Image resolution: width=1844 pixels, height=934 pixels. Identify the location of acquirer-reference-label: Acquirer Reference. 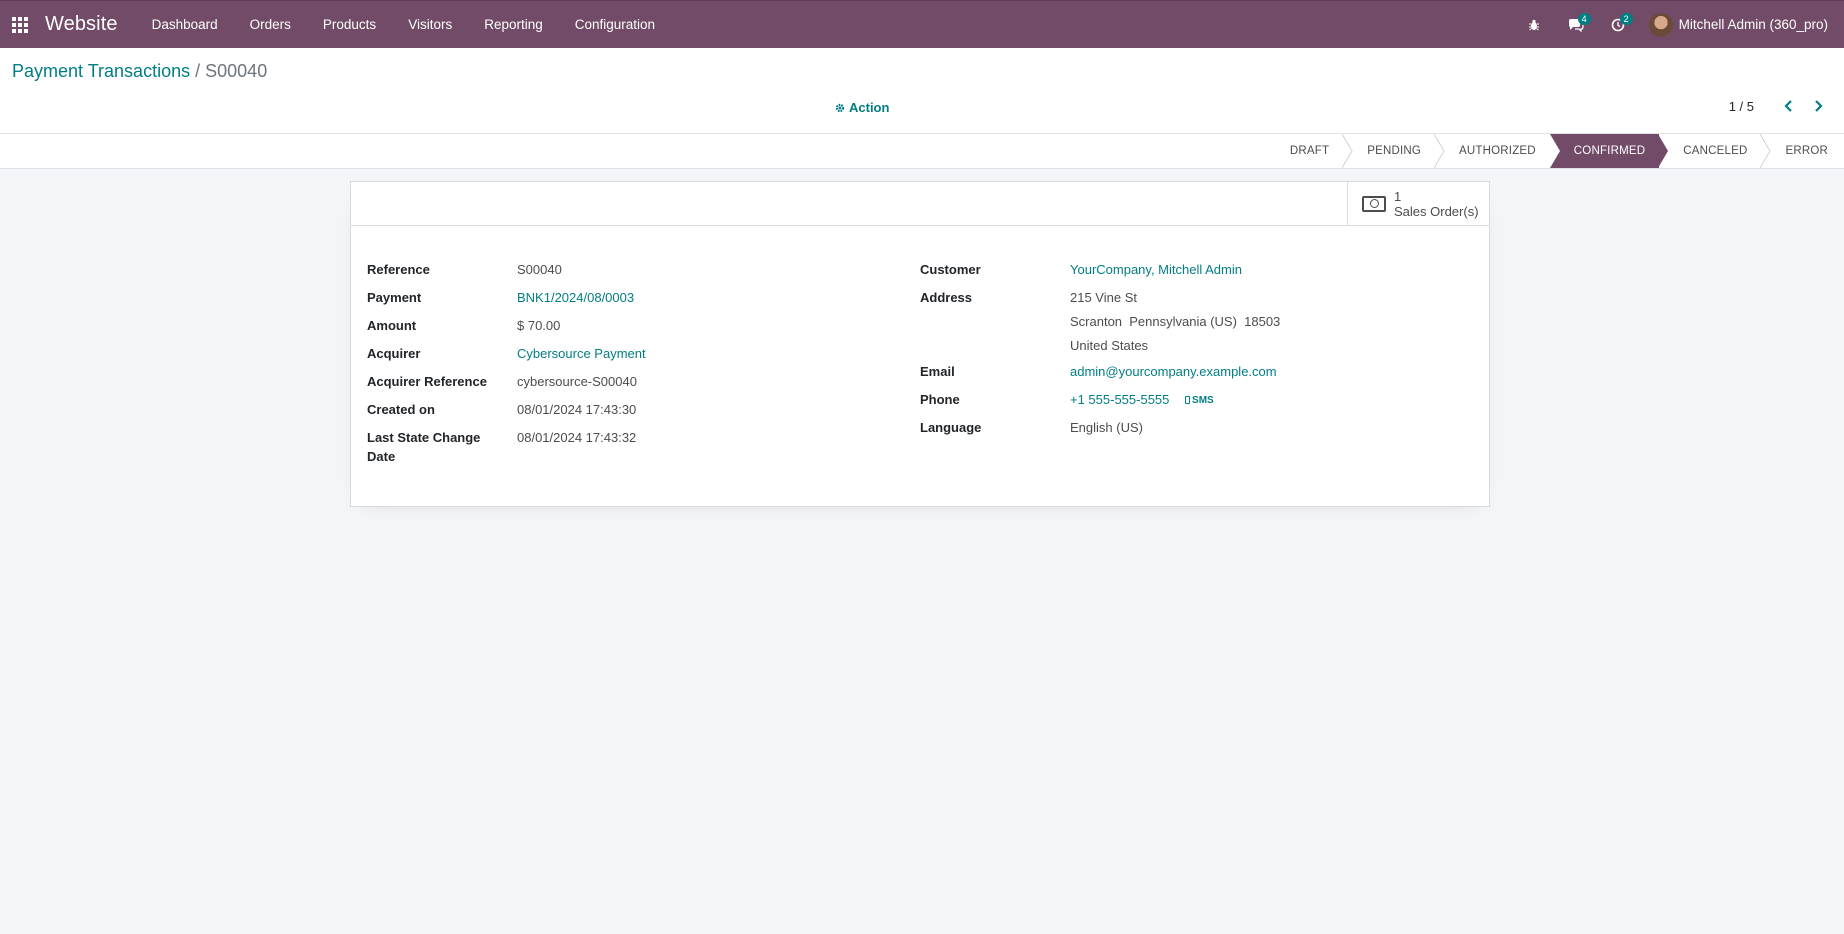
(427, 381).